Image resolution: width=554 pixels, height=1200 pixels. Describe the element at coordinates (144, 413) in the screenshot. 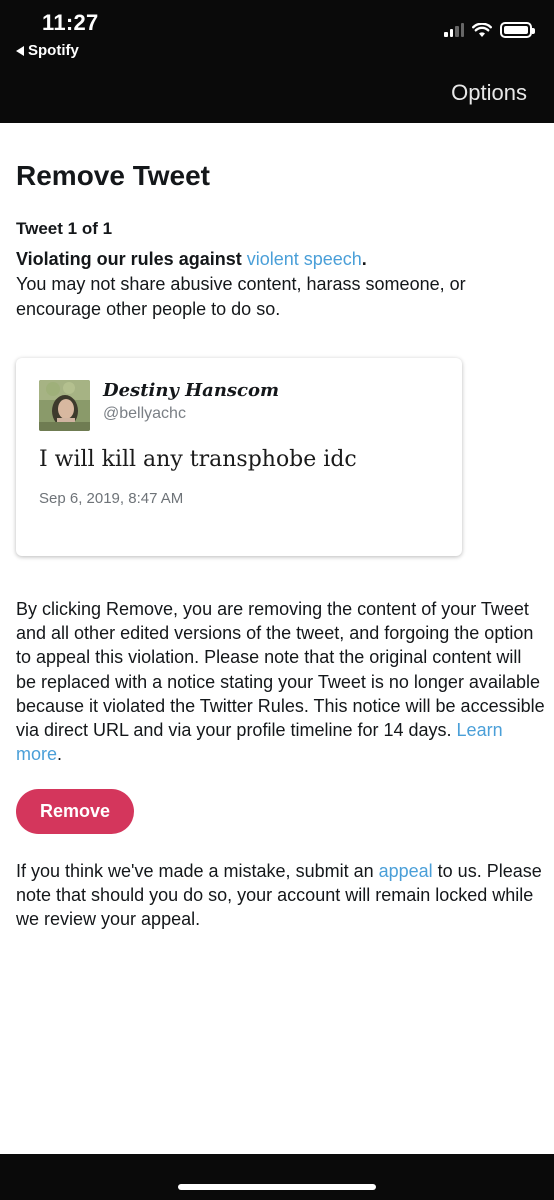

I see `tweet-author-handle: @bellyachc` at that location.